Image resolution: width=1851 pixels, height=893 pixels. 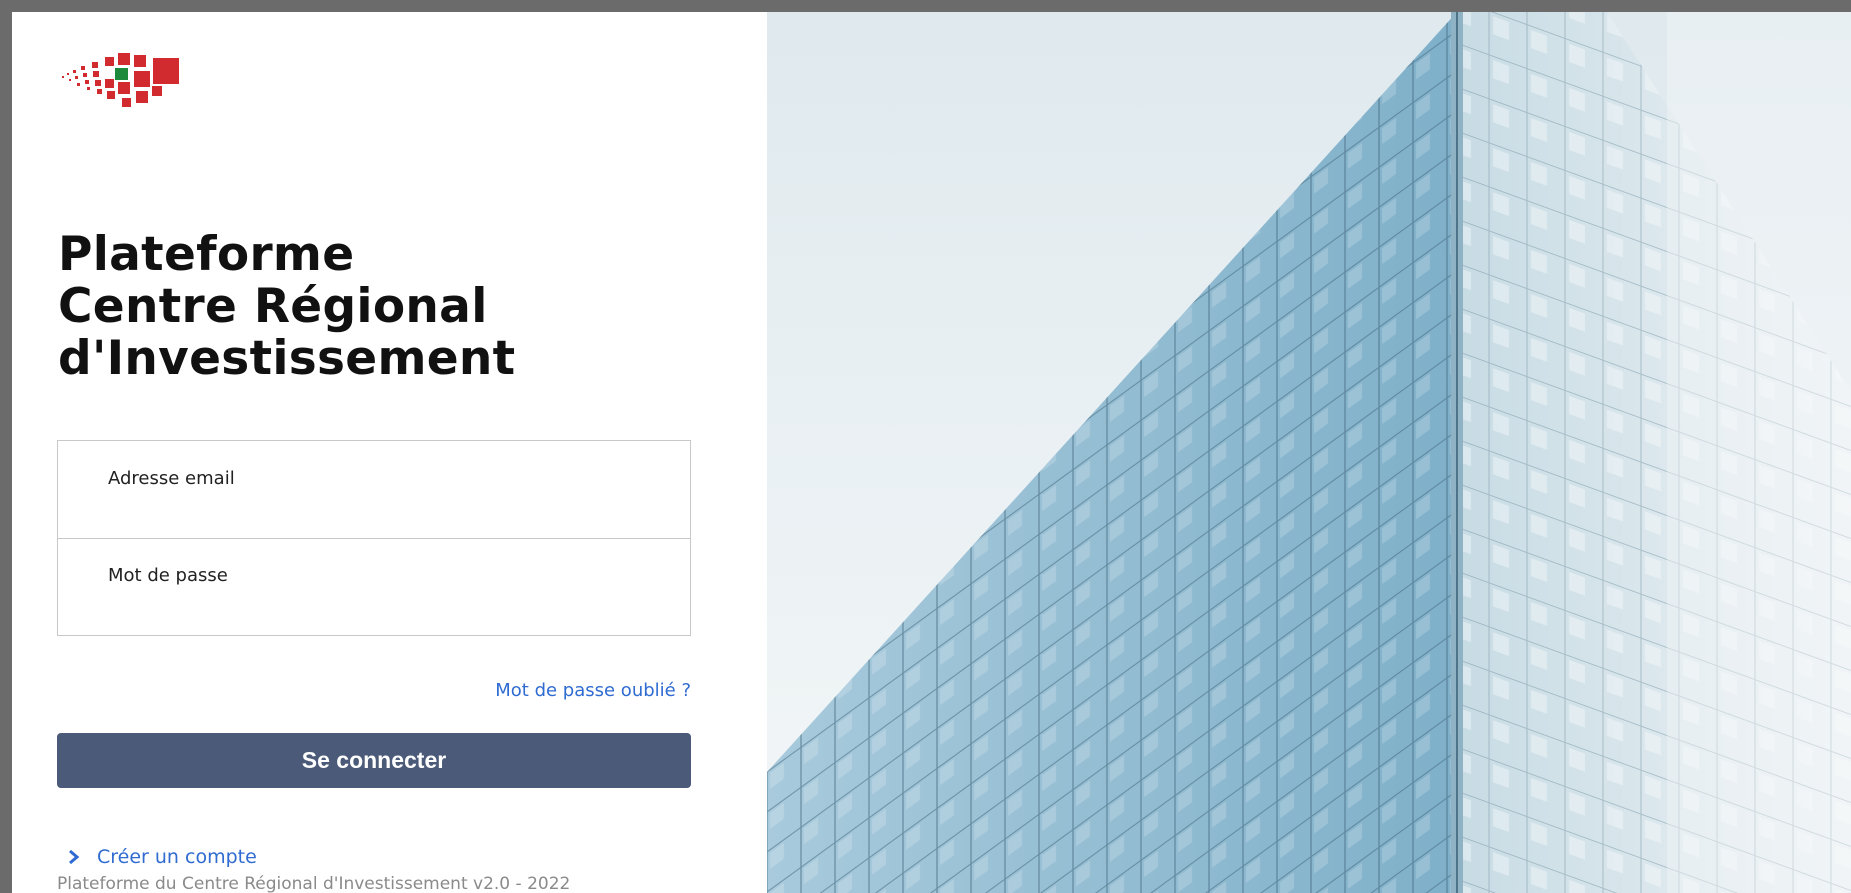 What do you see at coordinates (287, 358) in the screenshot?
I see `page-title-line-3: d'Investissement` at bounding box center [287, 358].